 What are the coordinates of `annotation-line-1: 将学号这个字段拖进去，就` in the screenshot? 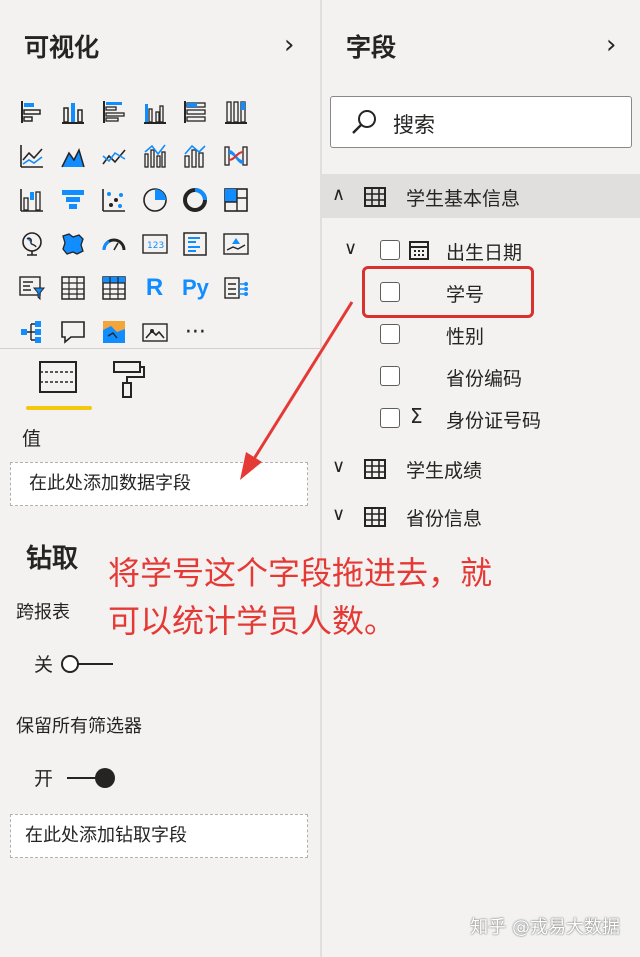 It's located at (300, 573).